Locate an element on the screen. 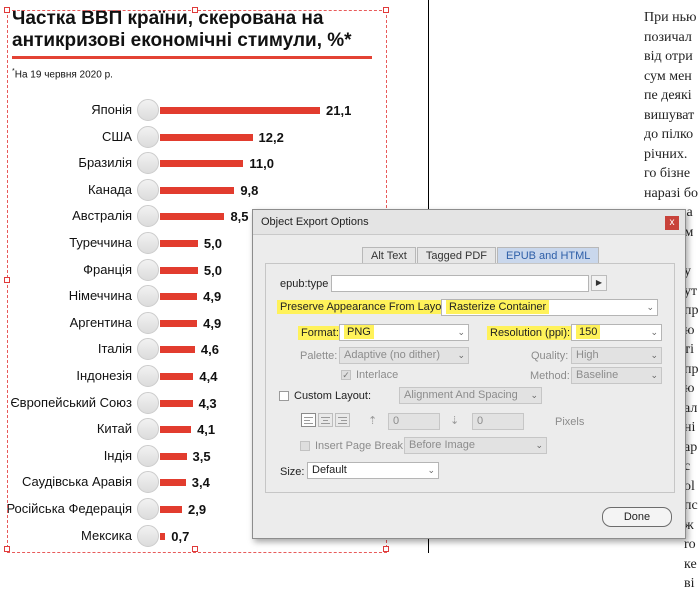 The image size is (700, 594). interlace-checkbox: ✓ is located at coordinates (346, 375).